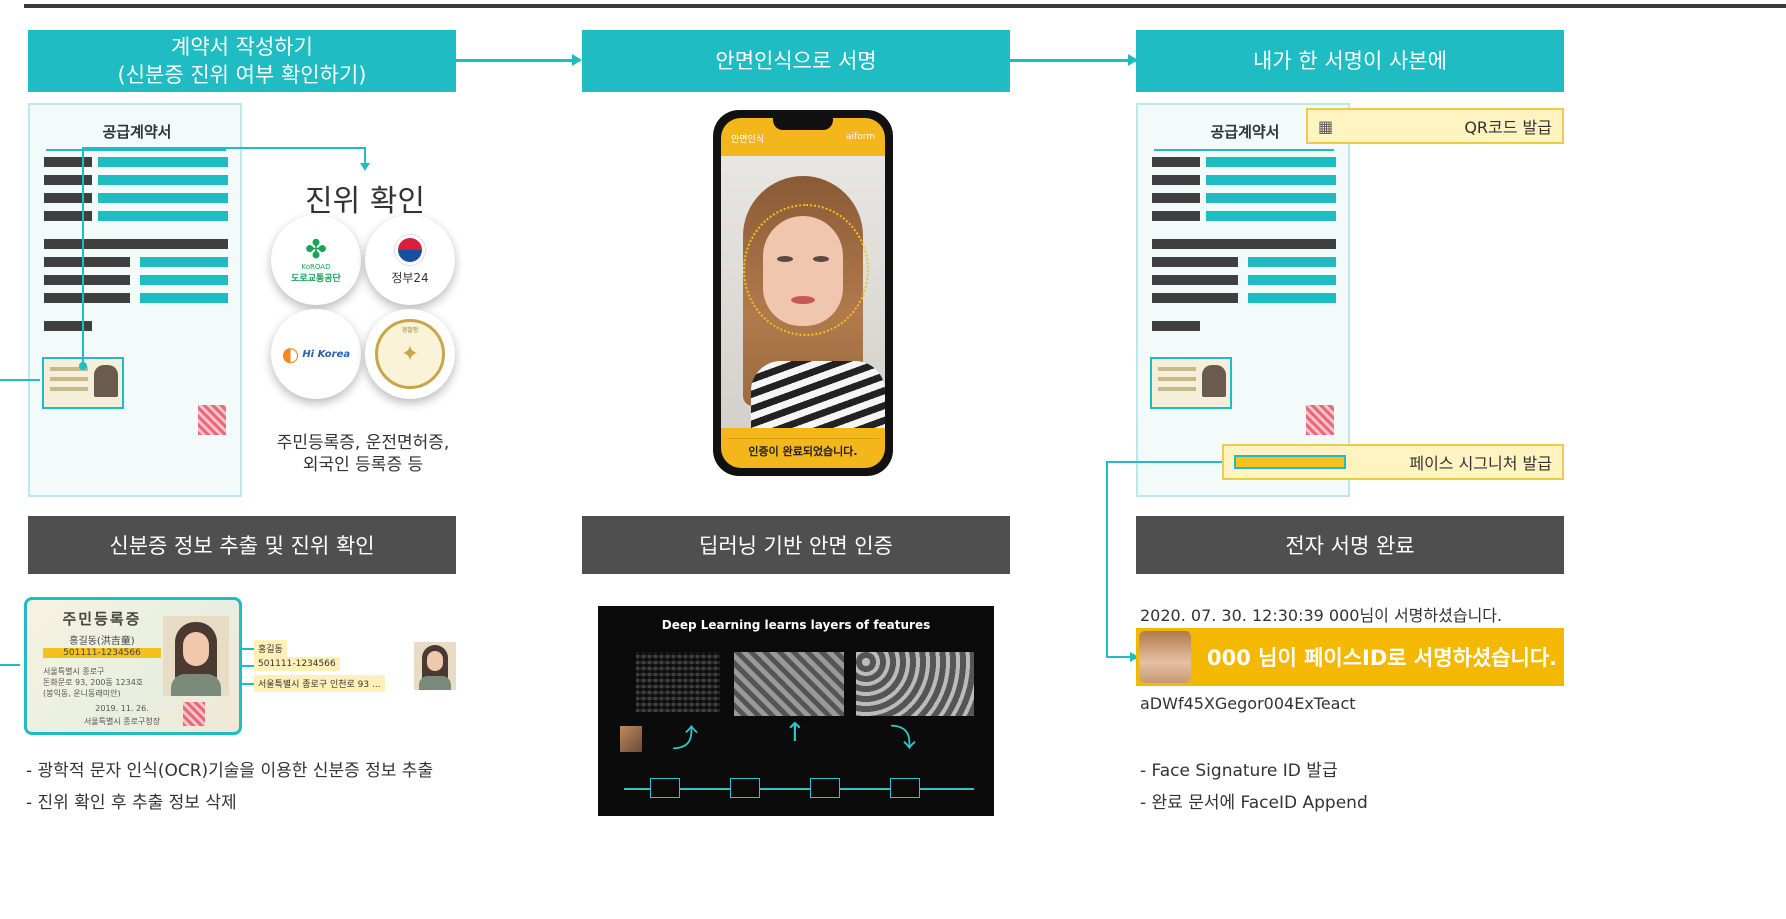  What do you see at coordinates (435, 683) in the screenshot?
I see `photo-shoulders` at bounding box center [435, 683].